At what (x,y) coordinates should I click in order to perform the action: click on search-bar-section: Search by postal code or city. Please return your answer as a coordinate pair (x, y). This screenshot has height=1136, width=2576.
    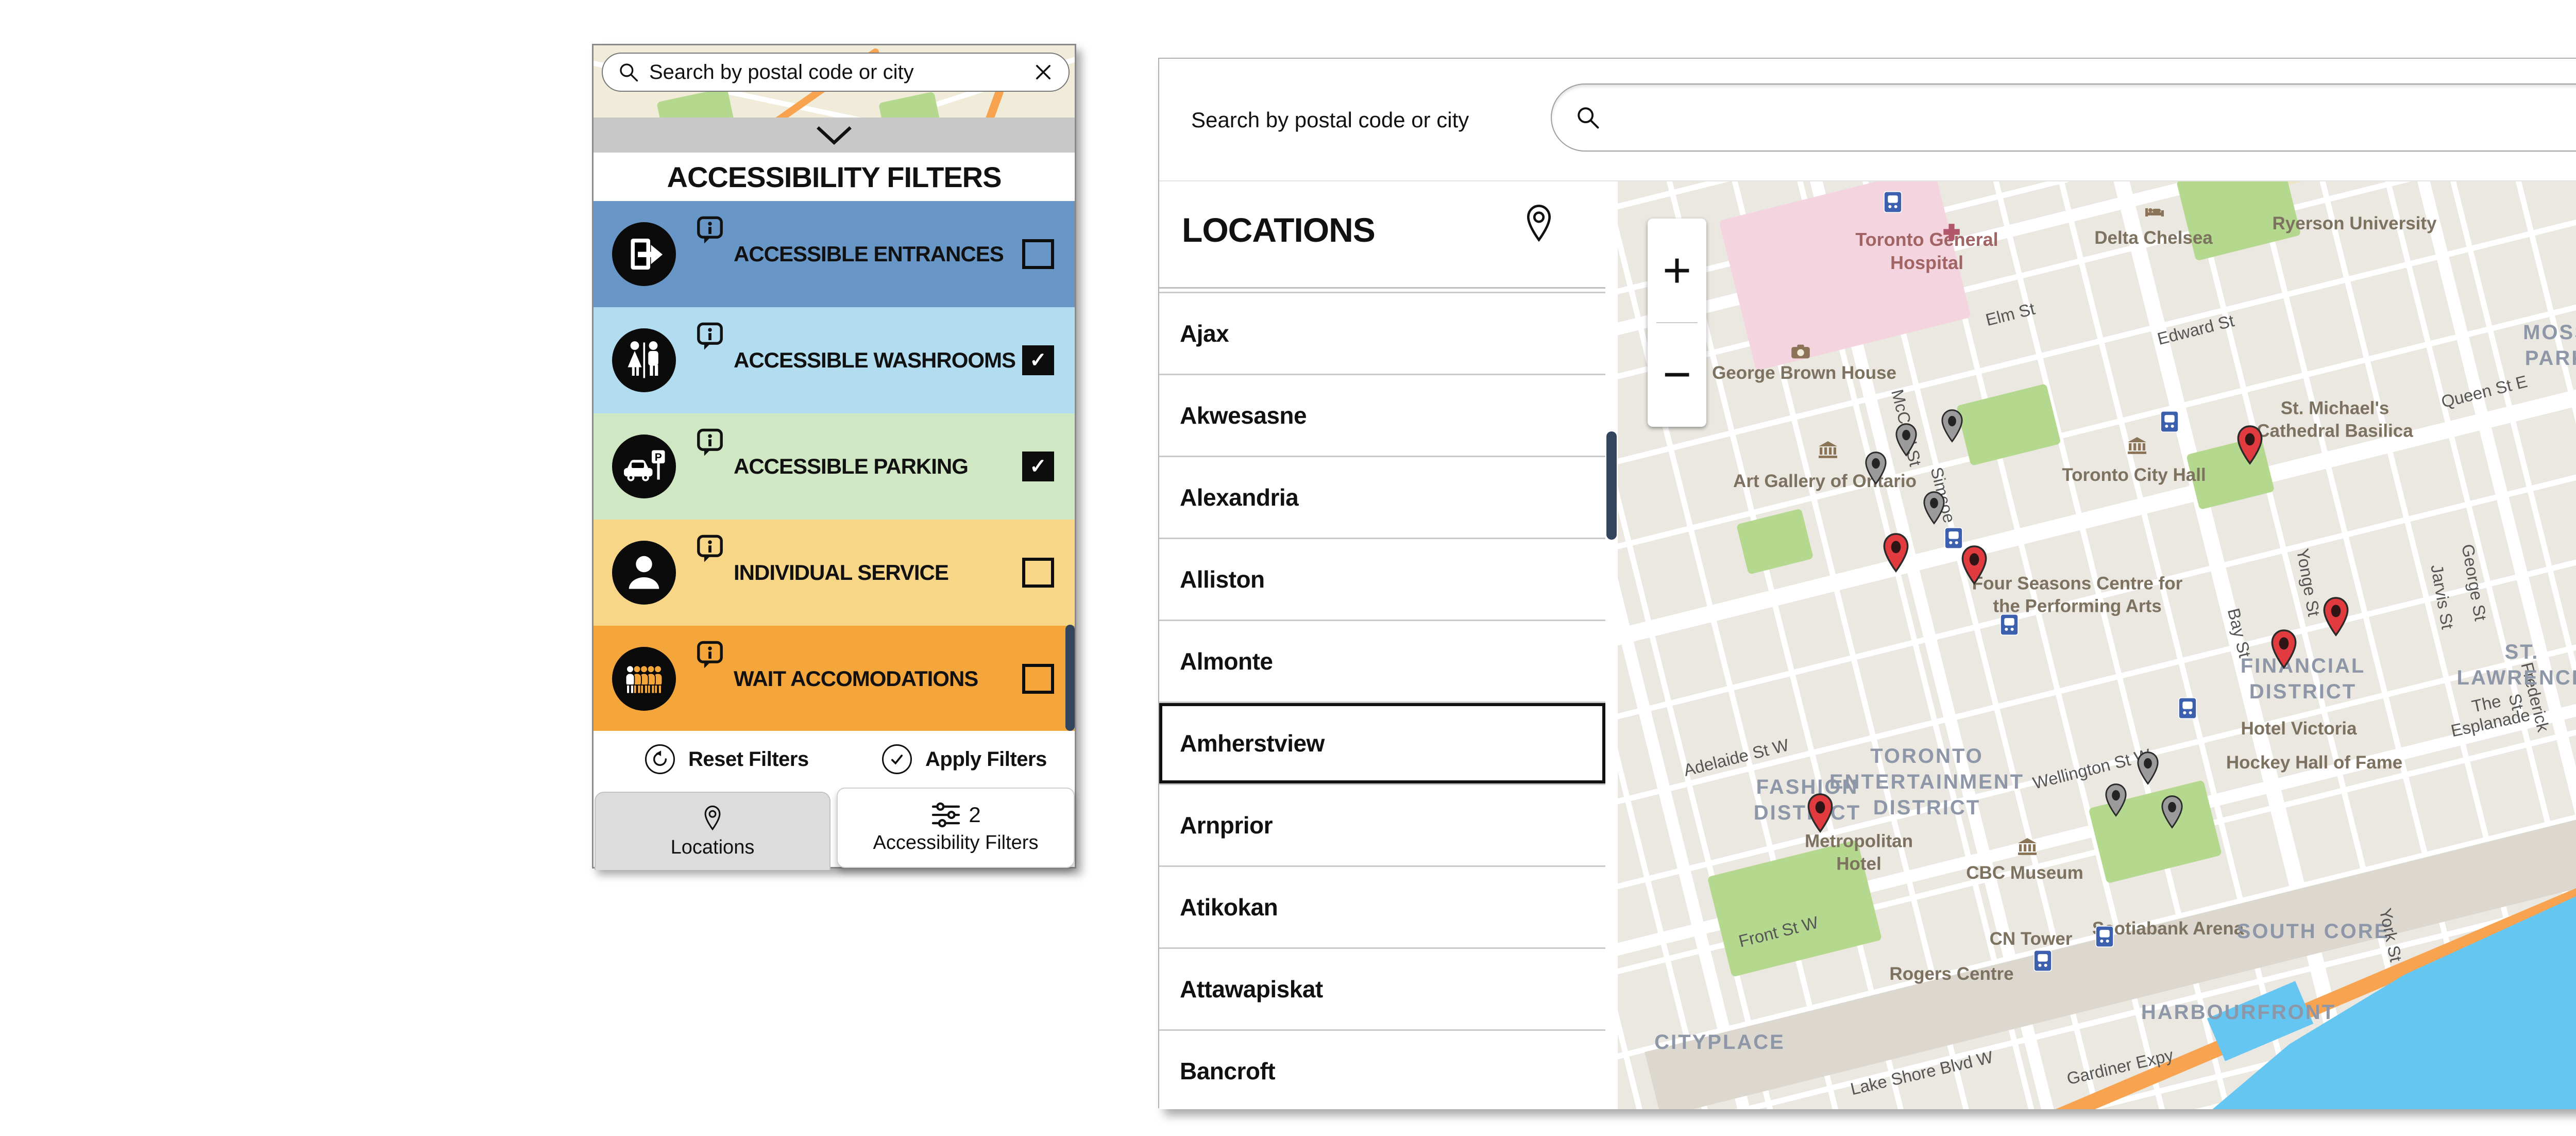
    Looking at the image, I should click on (1868, 120).